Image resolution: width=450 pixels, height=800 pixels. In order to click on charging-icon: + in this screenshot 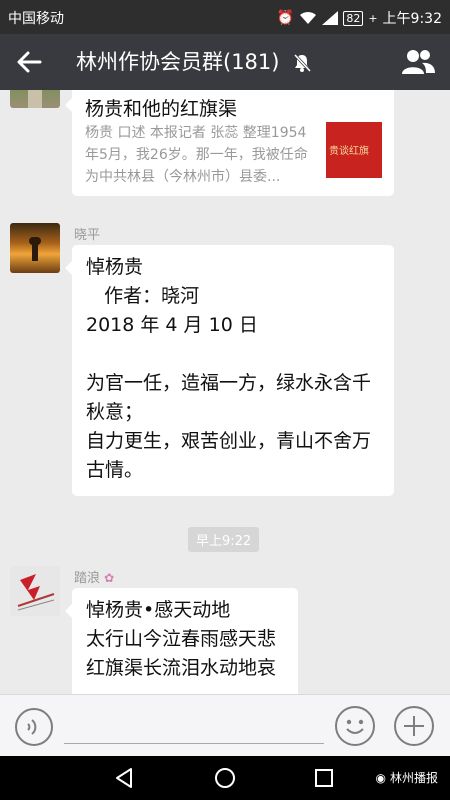, I will do `click(373, 18)`.